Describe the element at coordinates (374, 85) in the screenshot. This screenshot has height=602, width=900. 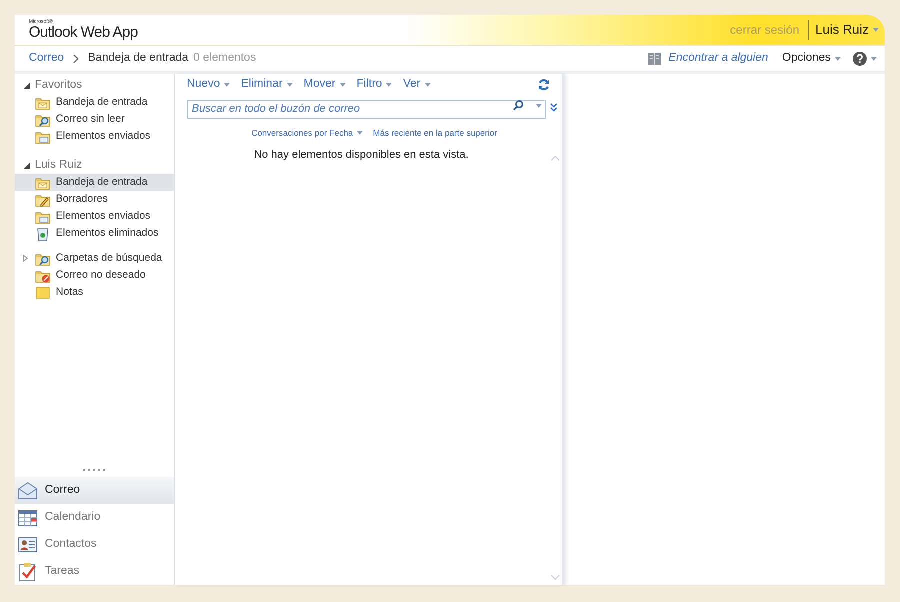
I see `toolbar-menu: Filtro` at that location.